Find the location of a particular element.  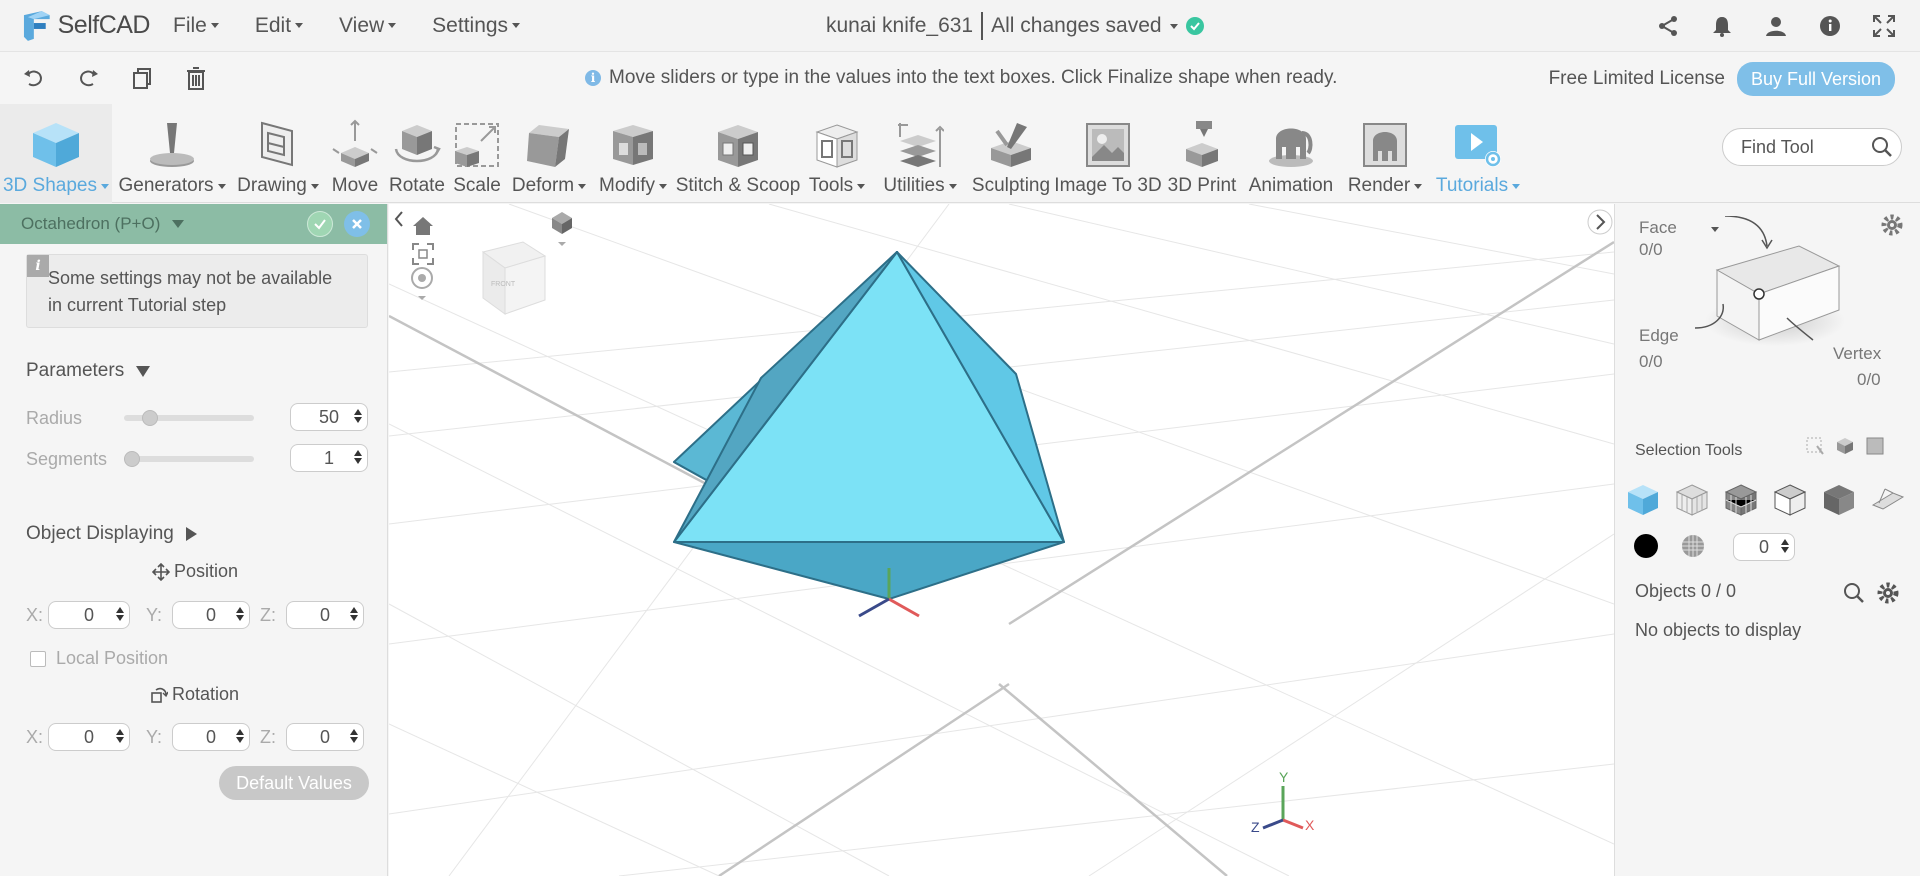

position-x-input: 0 is located at coordinates (89, 615).